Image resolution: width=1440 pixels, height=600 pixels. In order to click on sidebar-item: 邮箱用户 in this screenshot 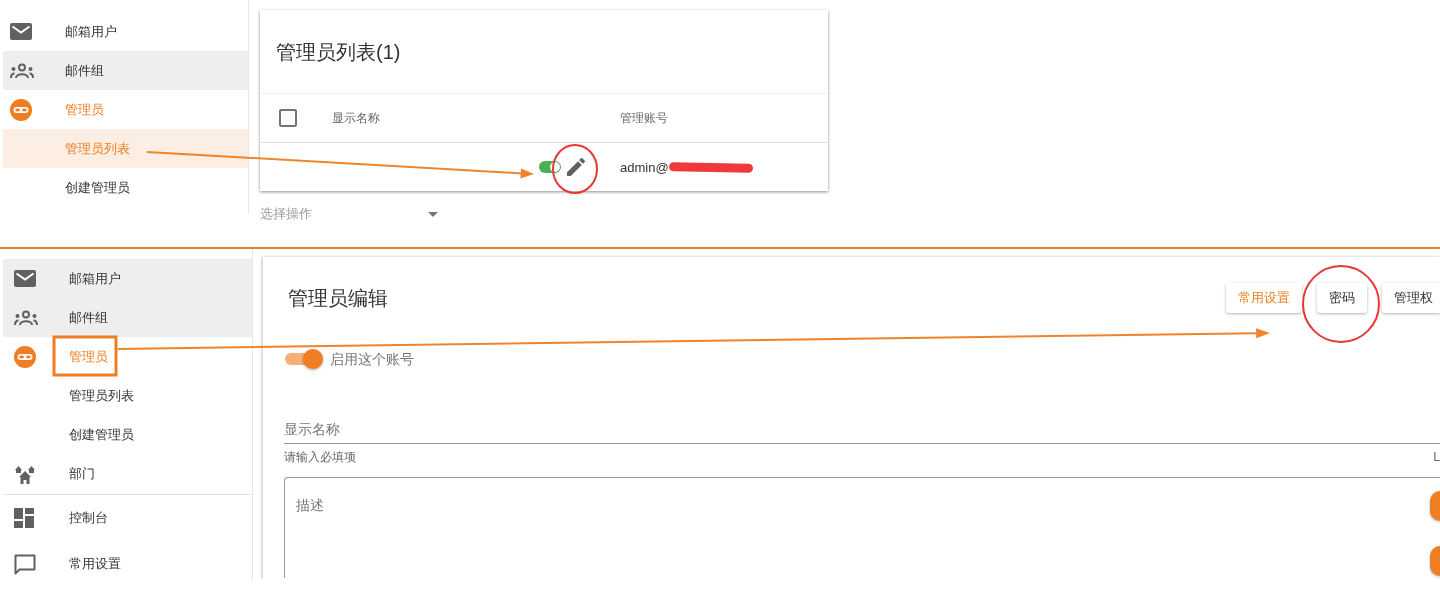, I will do `click(127, 278)`.